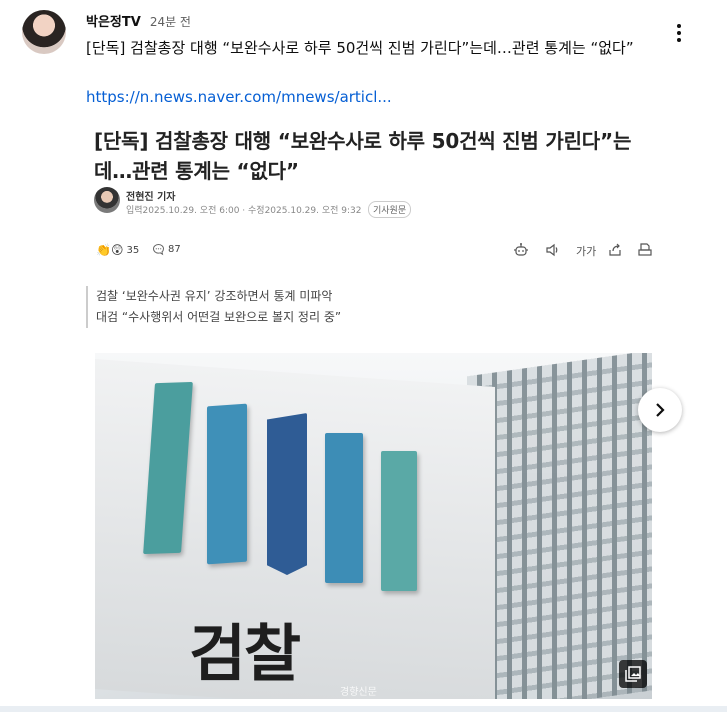 The image size is (727, 712). What do you see at coordinates (245, 653) in the screenshot?
I see `photo-sign-text: 검찰` at bounding box center [245, 653].